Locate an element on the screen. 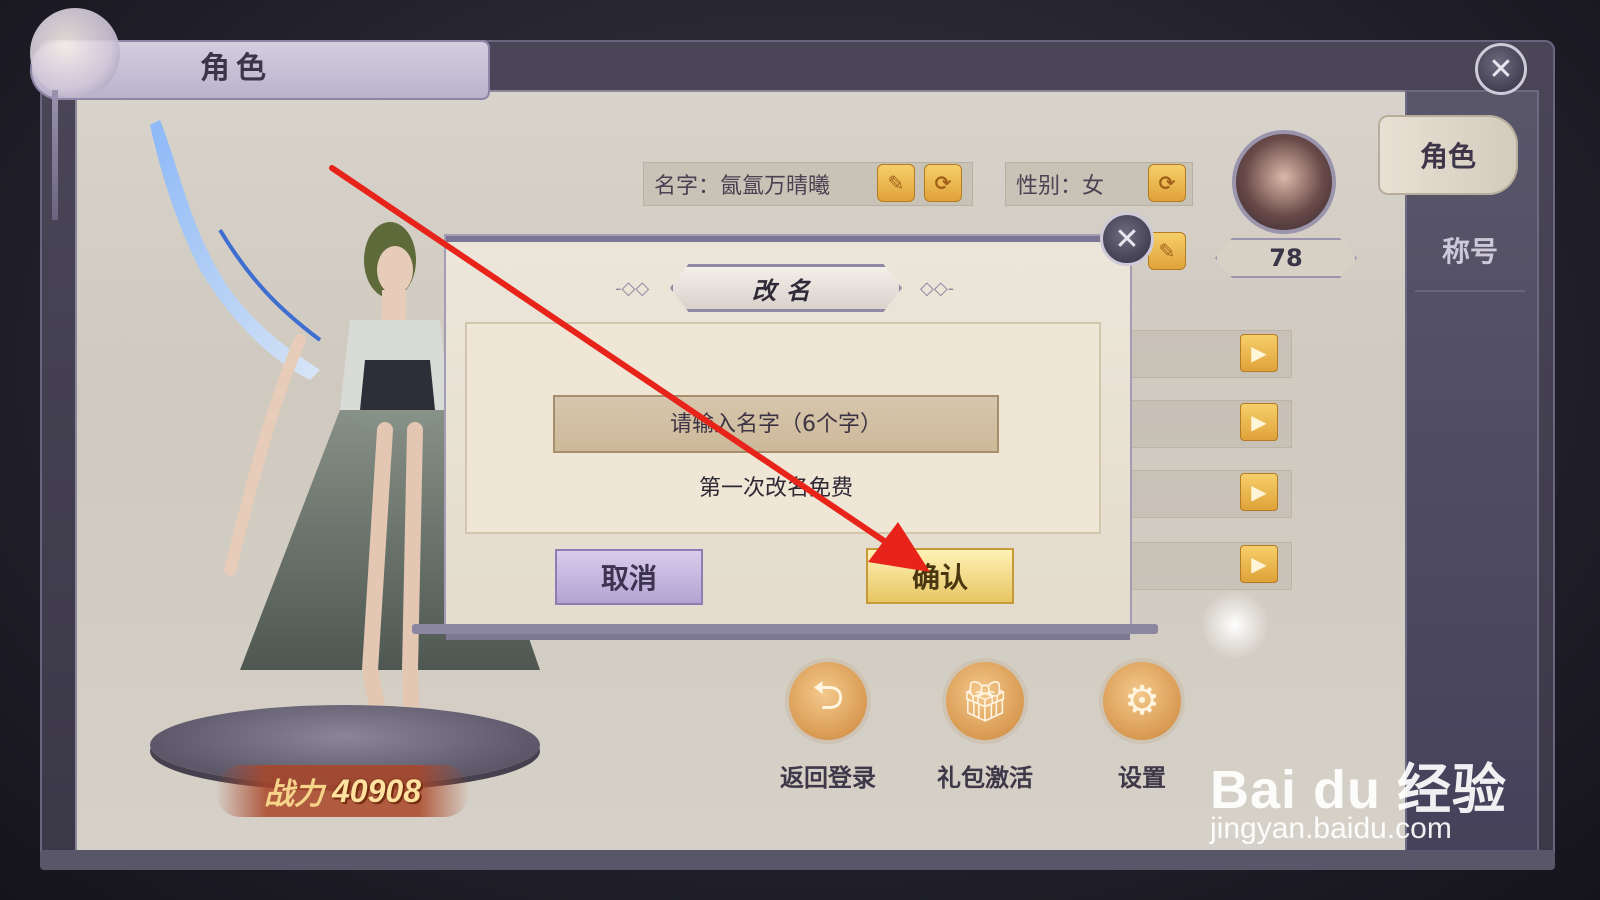 The image size is (1600, 900). side-tab-panel is located at coordinates (1472, 472).